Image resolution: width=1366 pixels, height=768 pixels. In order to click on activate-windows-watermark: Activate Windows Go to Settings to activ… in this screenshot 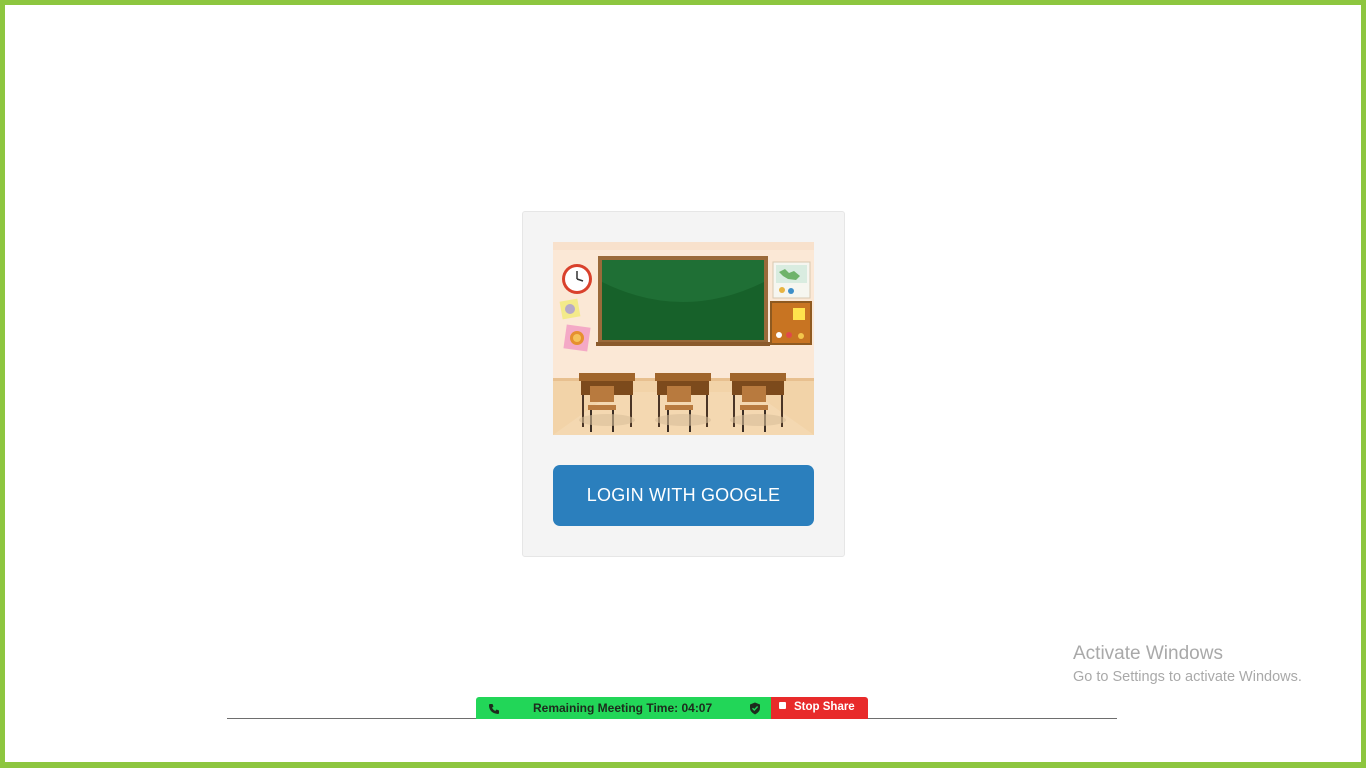, I will do `click(1187, 665)`.